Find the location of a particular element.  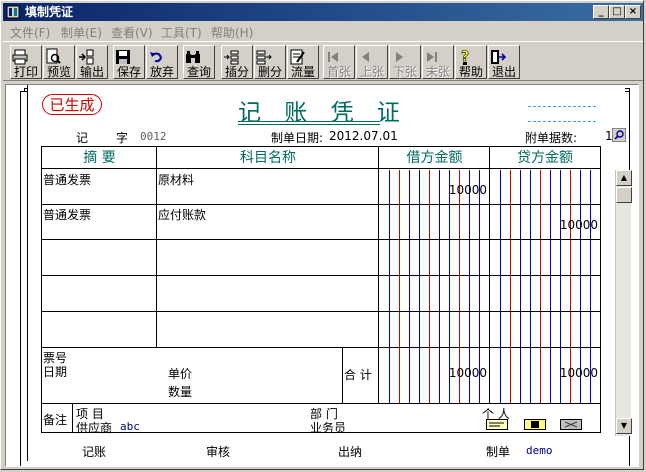

scroll-thumb is located at coordinates (624, 195).